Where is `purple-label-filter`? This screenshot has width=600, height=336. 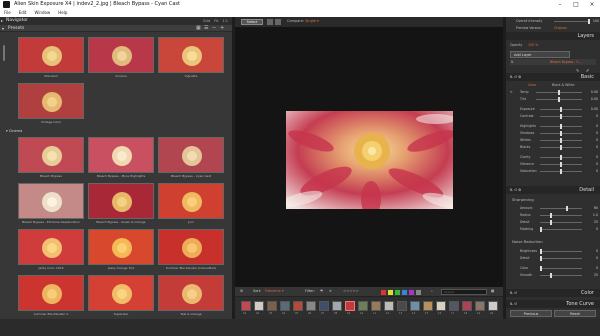
purple-label-filter is located at coordinates (411, 292).